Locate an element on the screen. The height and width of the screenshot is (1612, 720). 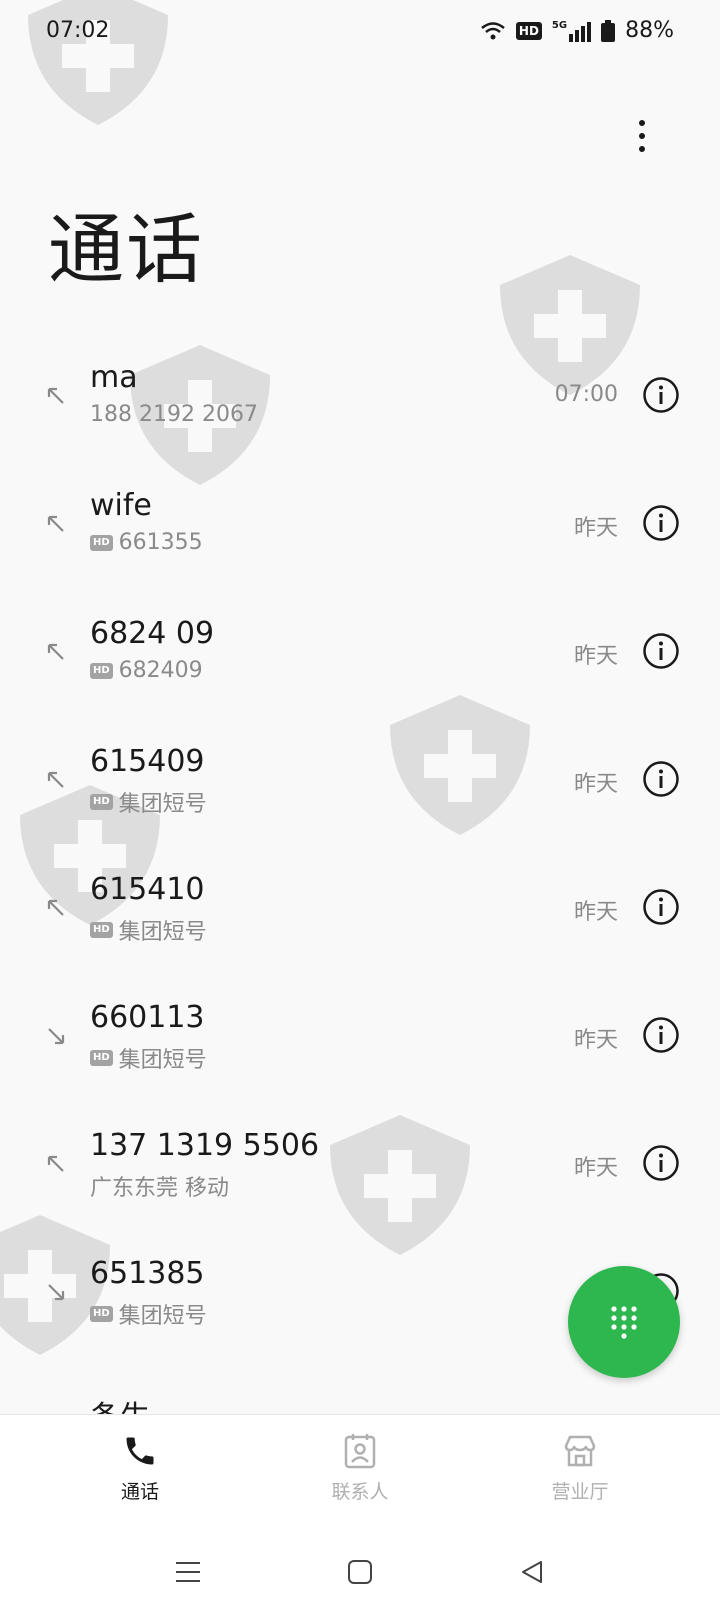
system-navigation-bar is located at coordinates (360, 1572).